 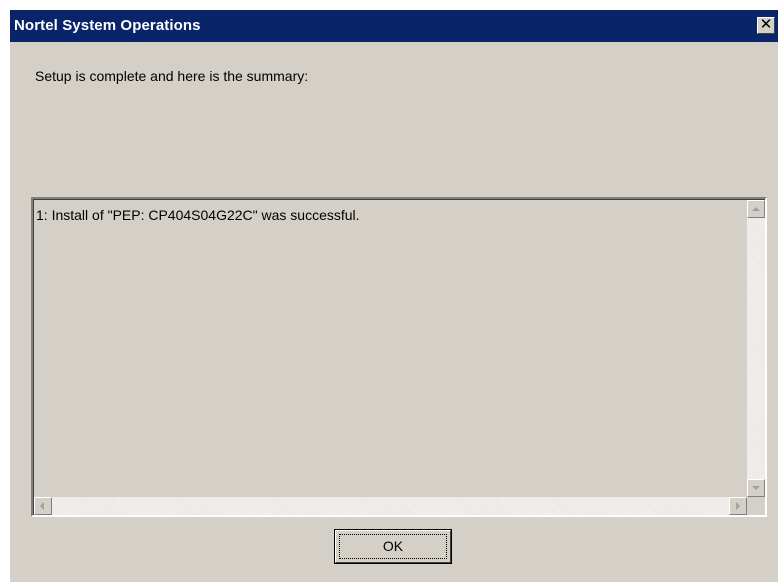 I want to click on scroll-up-button, so click(x=756, y=209).